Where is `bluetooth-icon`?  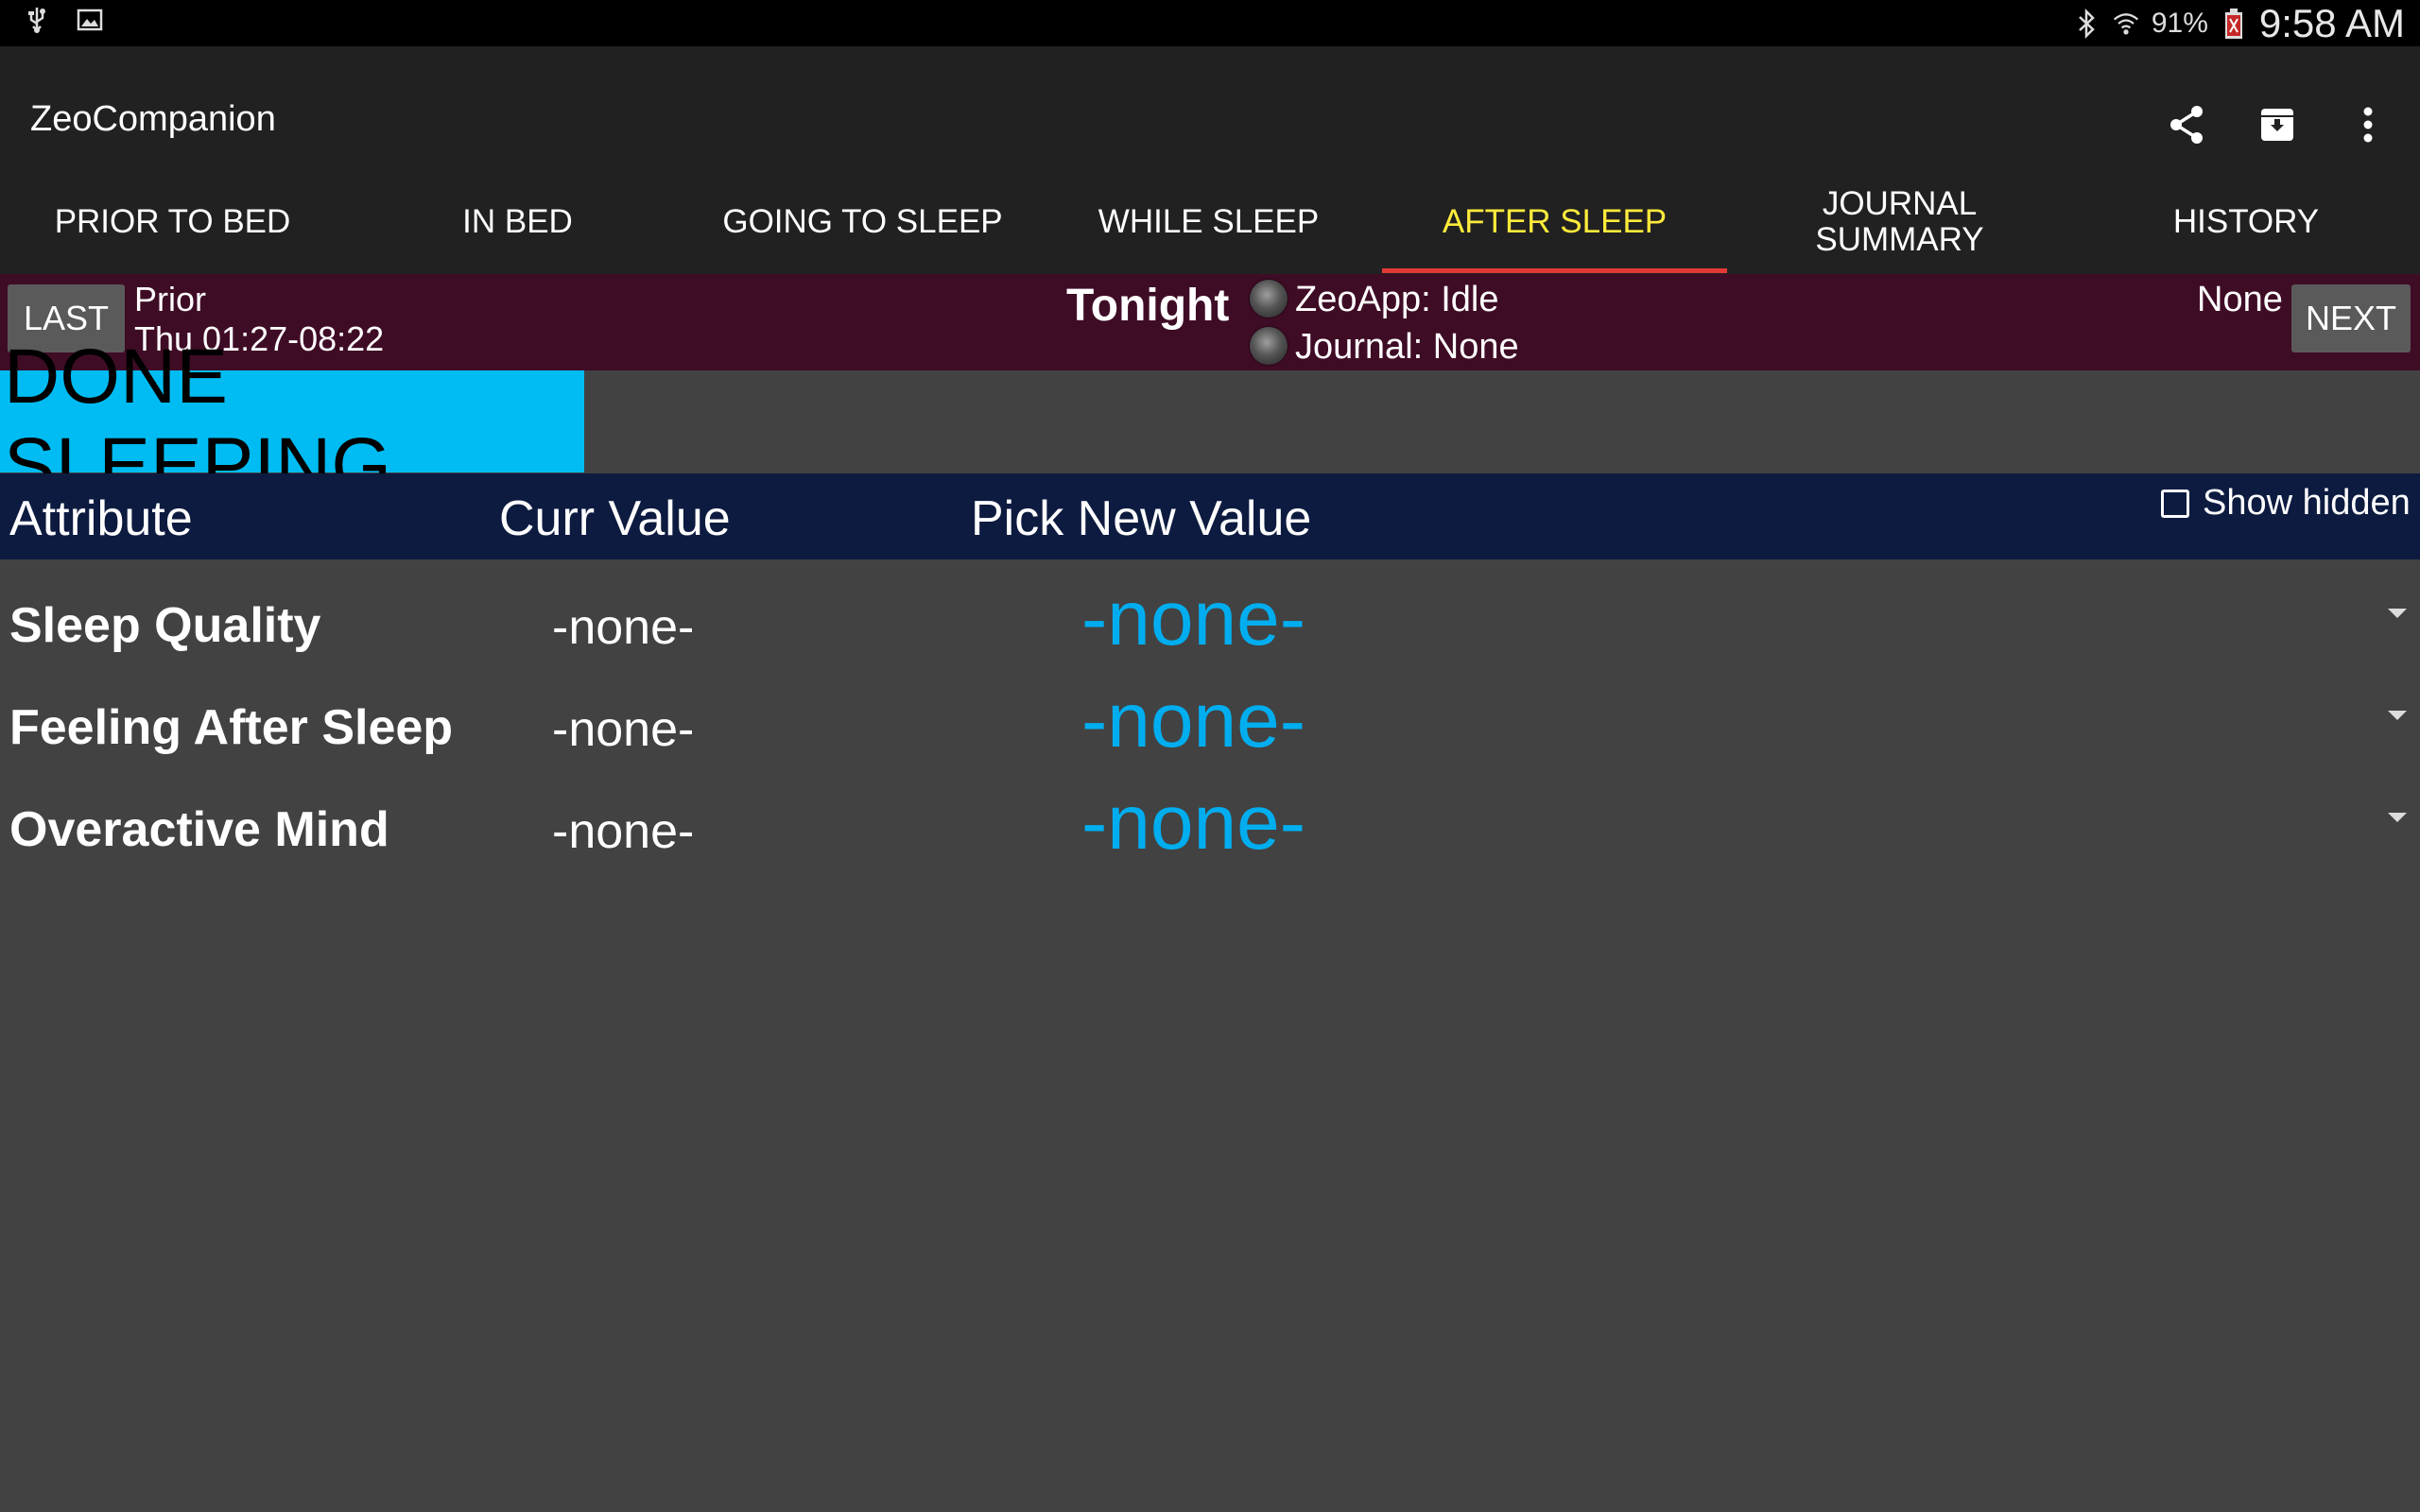 bluetooth-icon is located at coordinates (2086, 23).